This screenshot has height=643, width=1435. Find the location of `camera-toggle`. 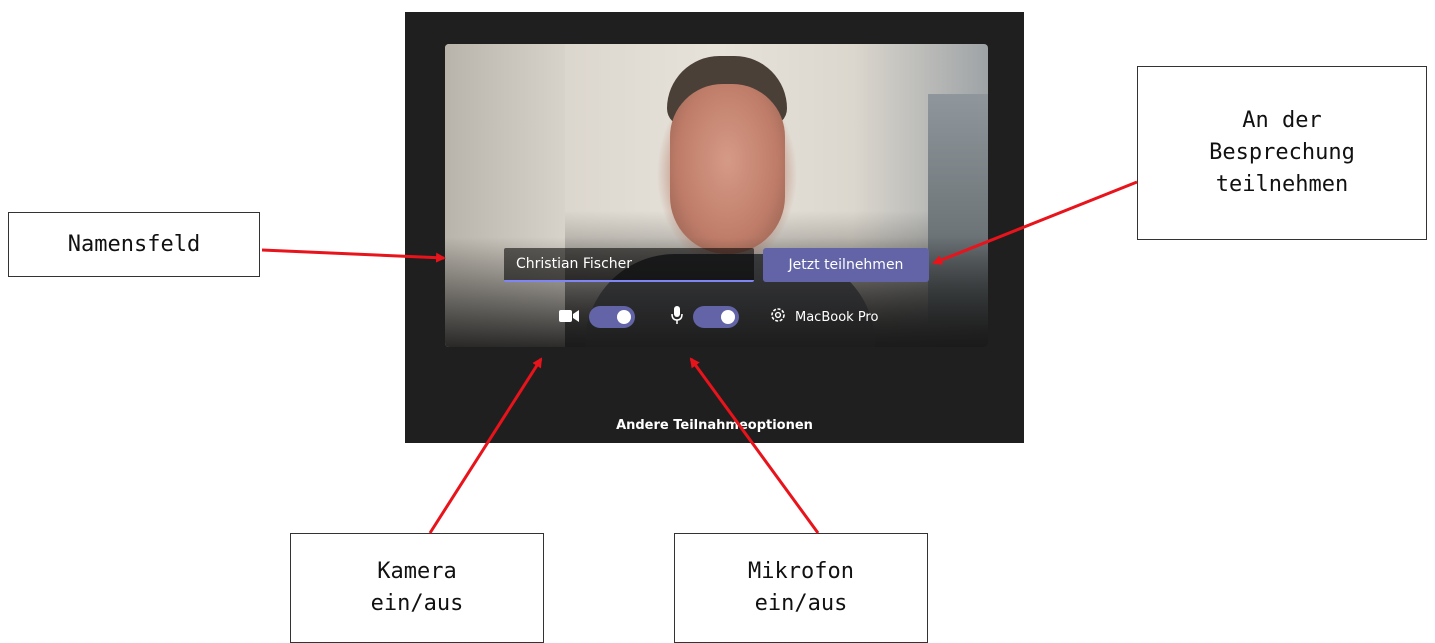

camera-toggle is located at coordinates (612, 317).